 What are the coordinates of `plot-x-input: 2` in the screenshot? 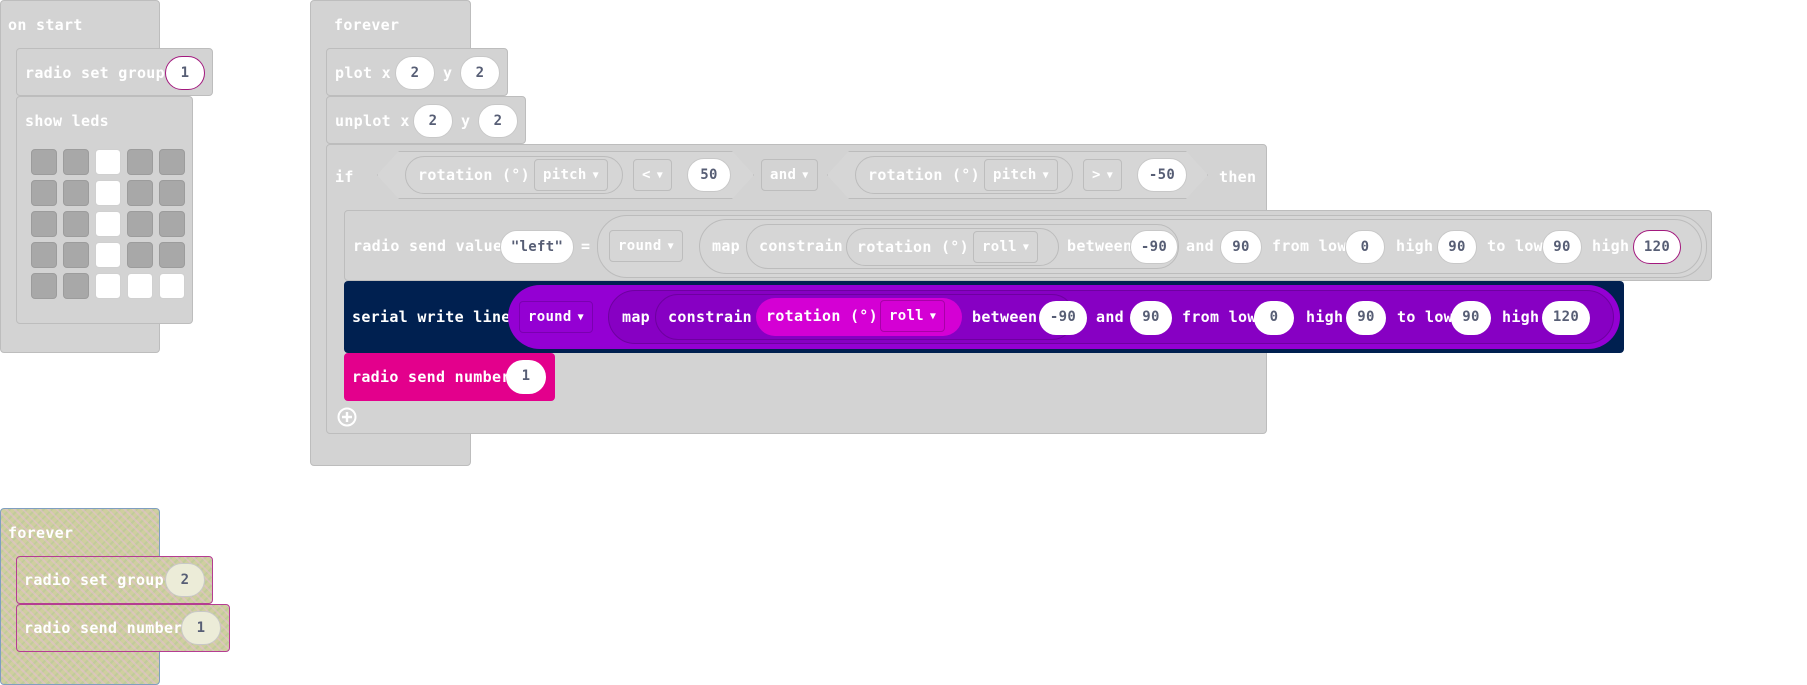 It's located at (415, 73).